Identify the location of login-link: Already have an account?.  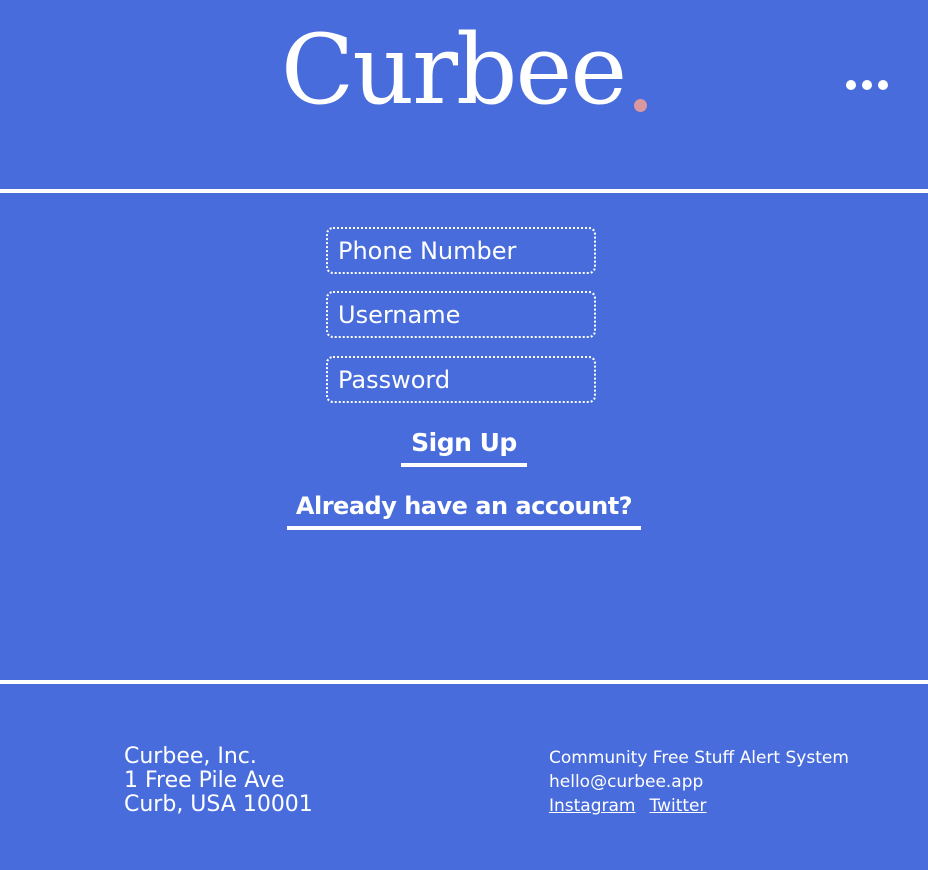
(464, 511).